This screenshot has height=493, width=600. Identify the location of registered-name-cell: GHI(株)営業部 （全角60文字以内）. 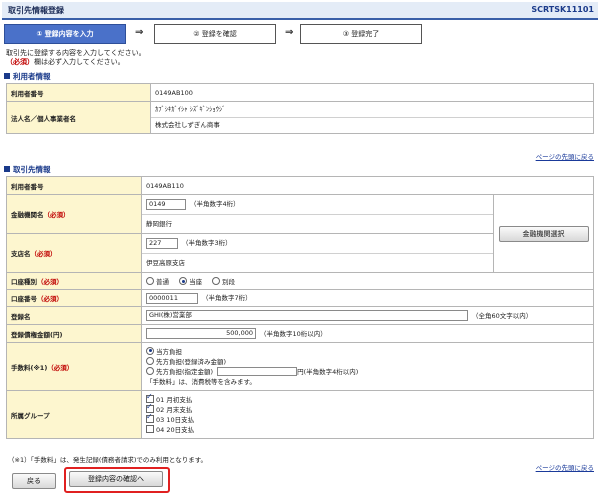
(367, 315).